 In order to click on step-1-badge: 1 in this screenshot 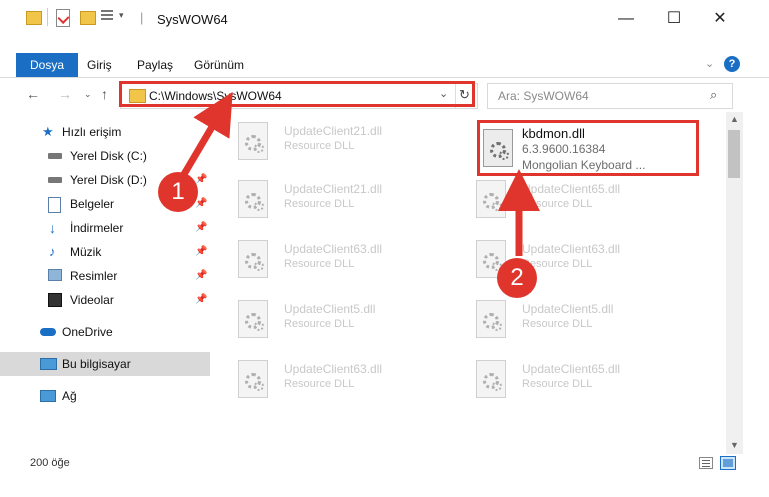, I will do `click(178, 192)`.